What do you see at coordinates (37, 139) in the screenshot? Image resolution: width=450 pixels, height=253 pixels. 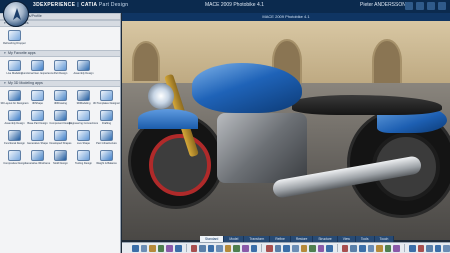 I see `app-tile: Generative Shape` at bounding box center [37, 139].